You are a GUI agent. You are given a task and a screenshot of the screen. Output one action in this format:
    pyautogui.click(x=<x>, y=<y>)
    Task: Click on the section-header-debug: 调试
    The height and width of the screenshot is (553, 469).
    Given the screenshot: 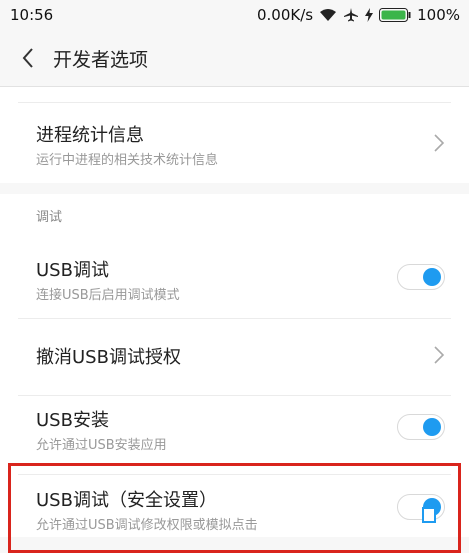 What is the action you would take?
    pyautogui.click(x=49, y=217)
    